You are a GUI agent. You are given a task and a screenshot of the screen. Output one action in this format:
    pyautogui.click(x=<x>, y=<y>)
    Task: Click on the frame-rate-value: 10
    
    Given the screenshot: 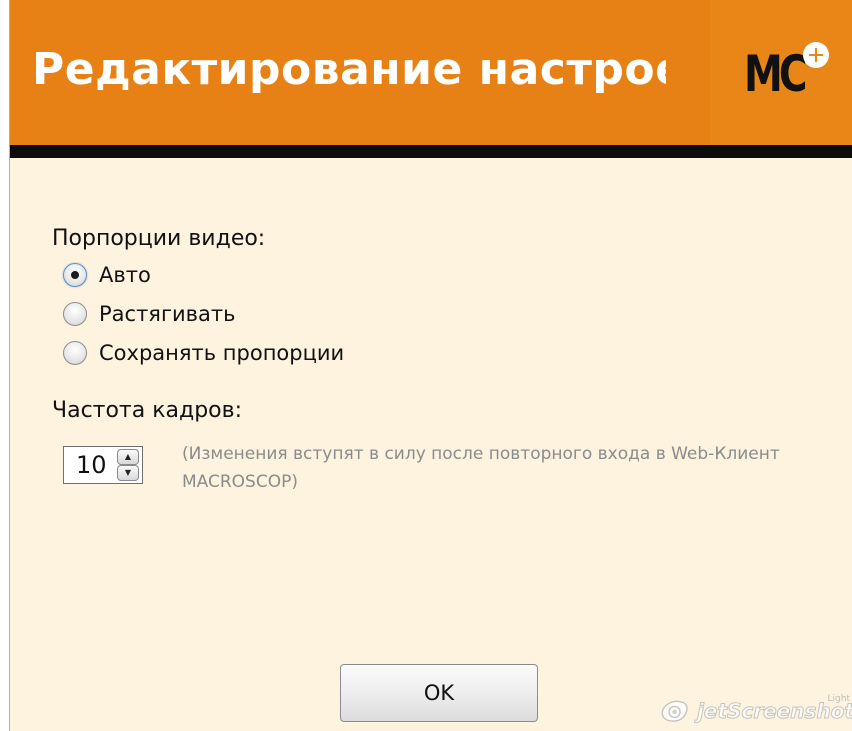 What is the action you would take?
    pyautogui.click(x=91, y=465)
    